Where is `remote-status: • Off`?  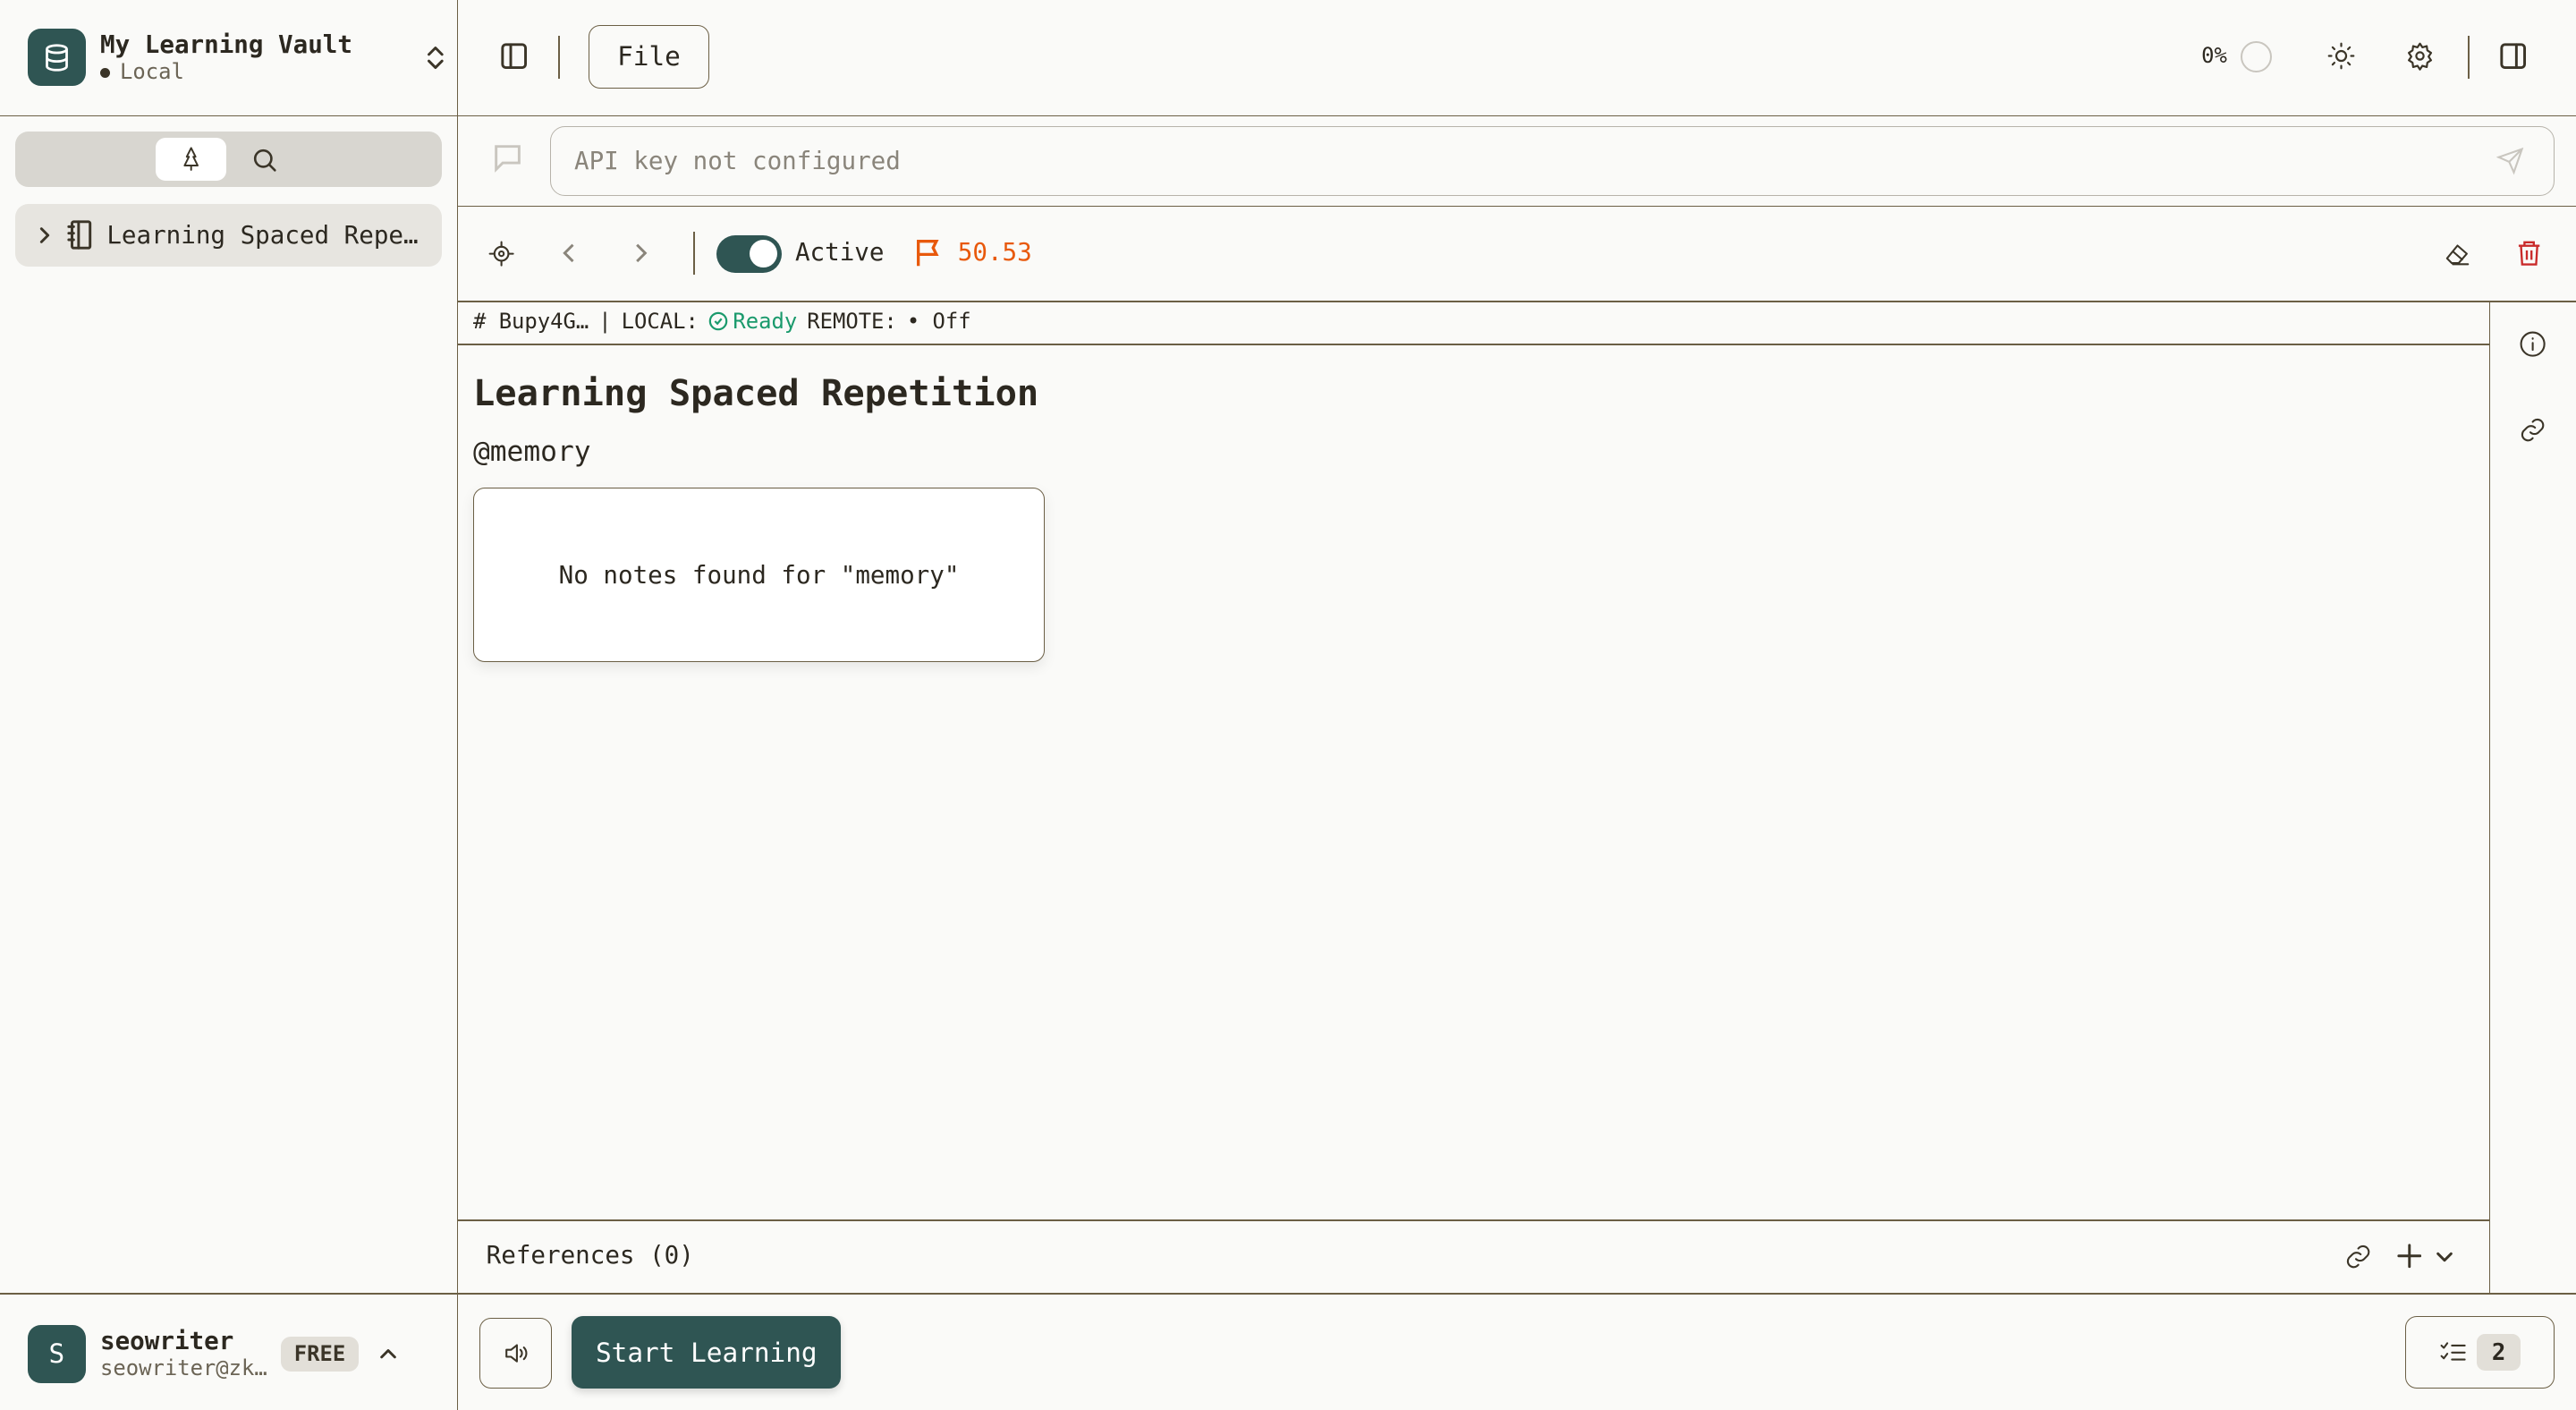
remote-status: • Off is located at coordinates (938, 322).